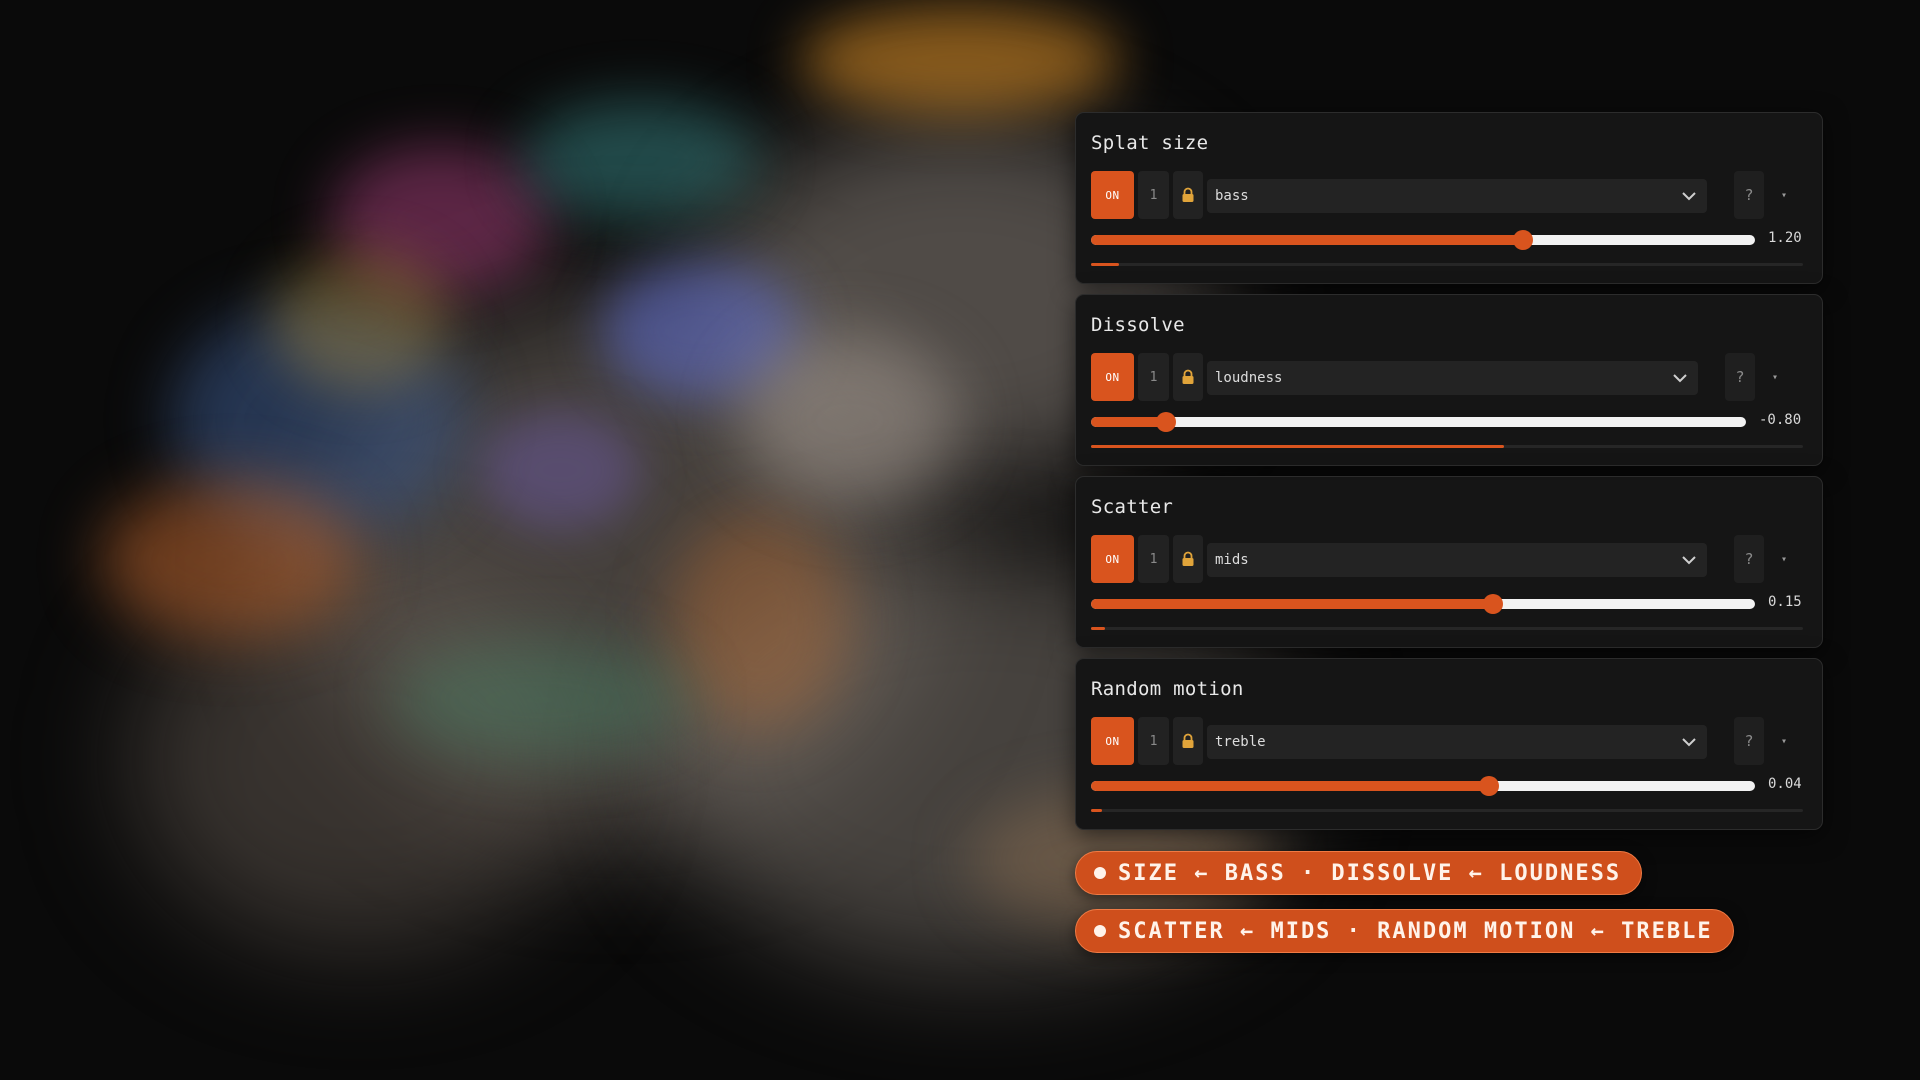 Image resolution: width=1920 pixels, height=1080 pixels. I want to click on mapping-tag-size-dissolve: SIZE ← BASS · DISSOLVE ← LOUDNESS, so click(1359, 873).